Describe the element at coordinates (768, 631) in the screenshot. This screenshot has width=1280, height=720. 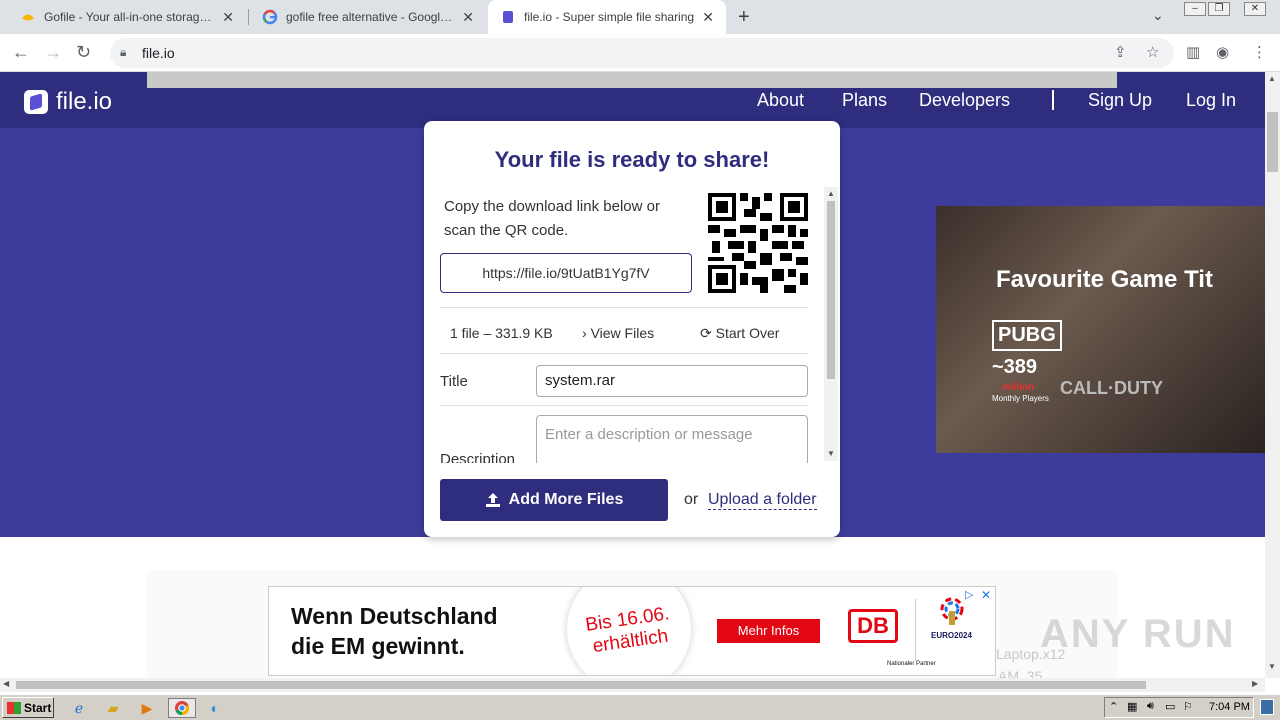
I see `ad-more-info-button: Mehr Infos` at that location.